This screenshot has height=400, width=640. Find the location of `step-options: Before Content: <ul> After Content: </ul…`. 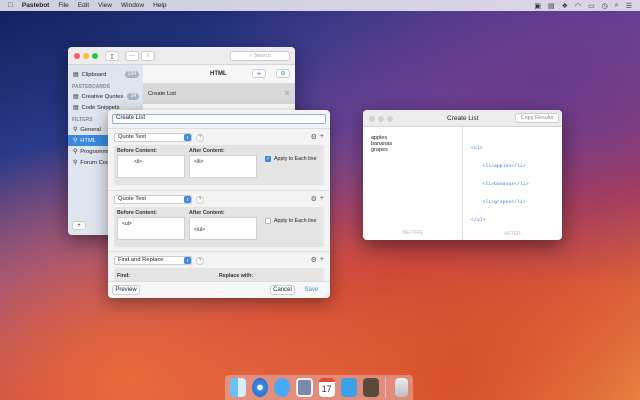

step-options: Before Content: <ul> After Content: </ul… is located at coordinates (219, 227).